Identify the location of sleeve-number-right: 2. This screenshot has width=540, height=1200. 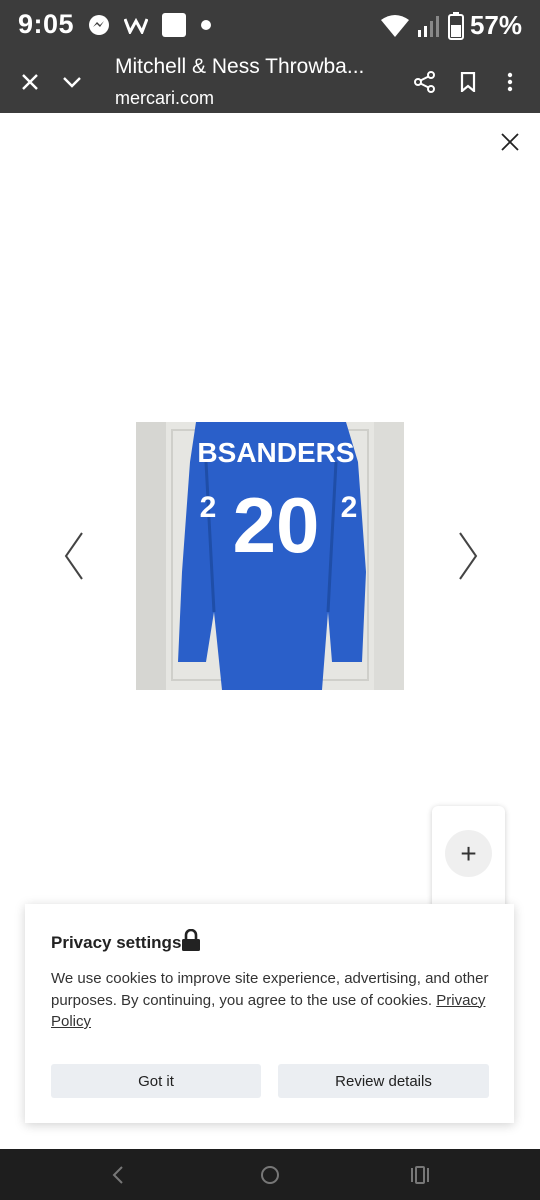
(349, 507).